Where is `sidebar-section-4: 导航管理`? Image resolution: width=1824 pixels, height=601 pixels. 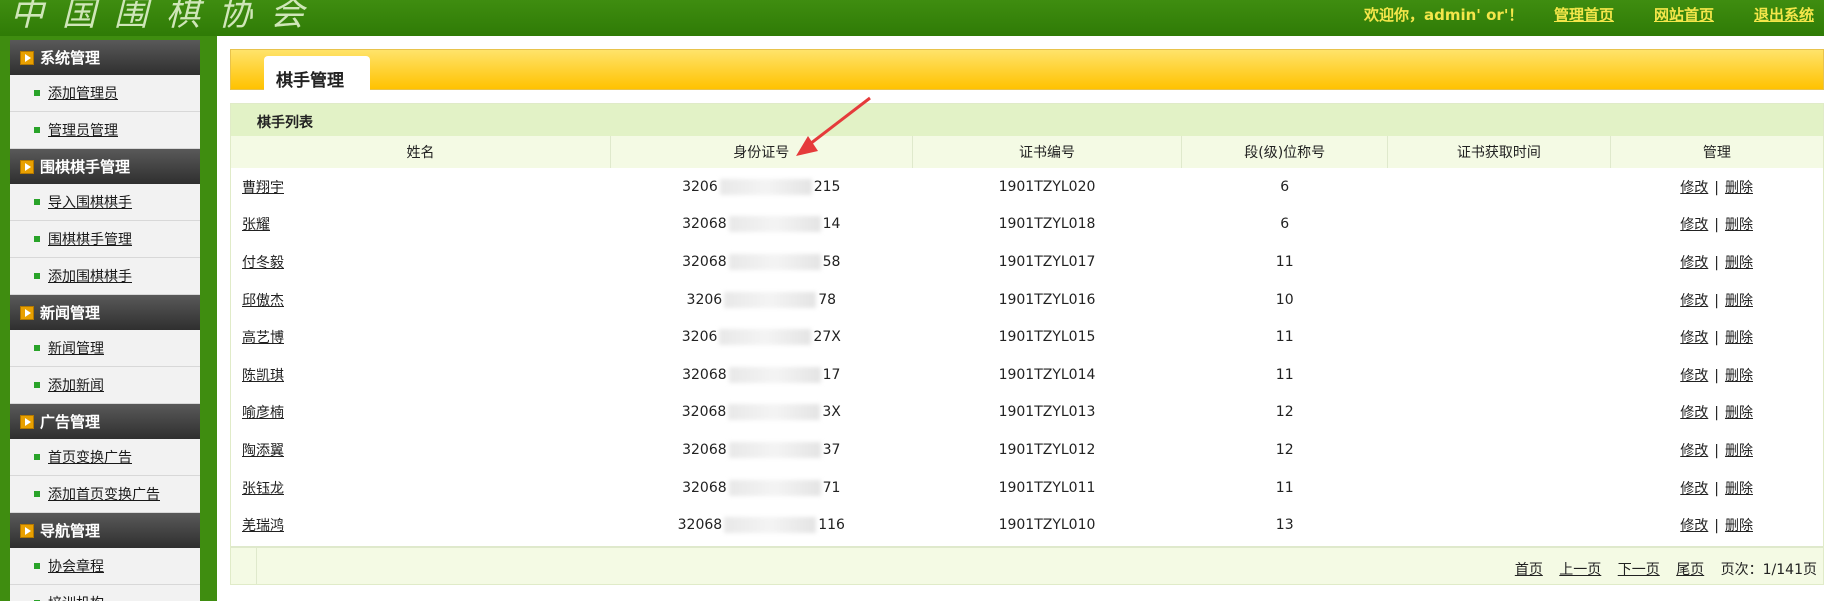
sidebar-section-4: 导航管理 is located at coordinates (105, 530).